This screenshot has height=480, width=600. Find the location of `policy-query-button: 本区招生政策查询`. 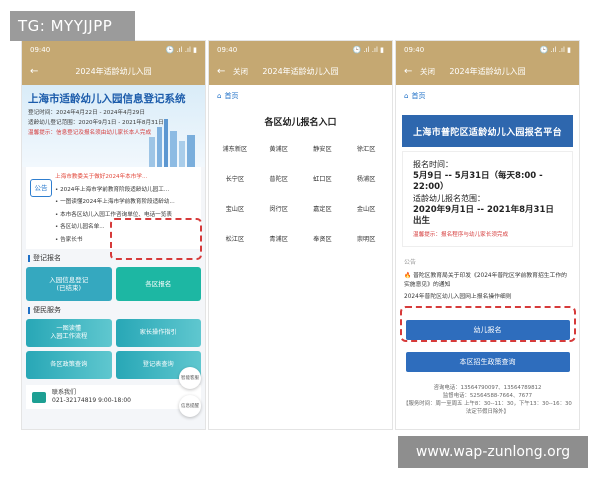

policy-query-button: 本区招生政策查询 is located at coordinates (487, 361).